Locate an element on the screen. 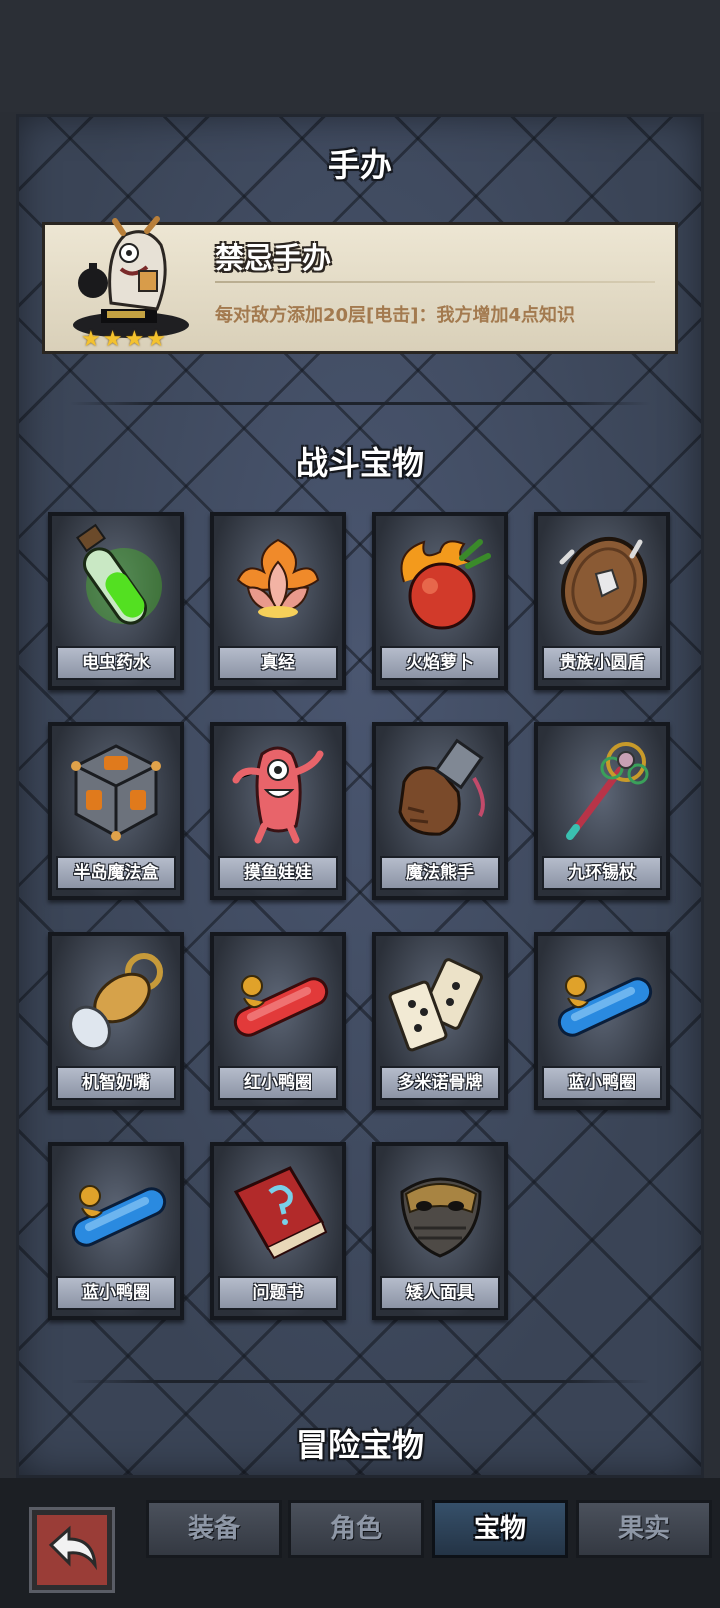 Image resolution: width=720 pixels, height=1608 pixels. pacifier-icon is located at coordinates (116, 1002).